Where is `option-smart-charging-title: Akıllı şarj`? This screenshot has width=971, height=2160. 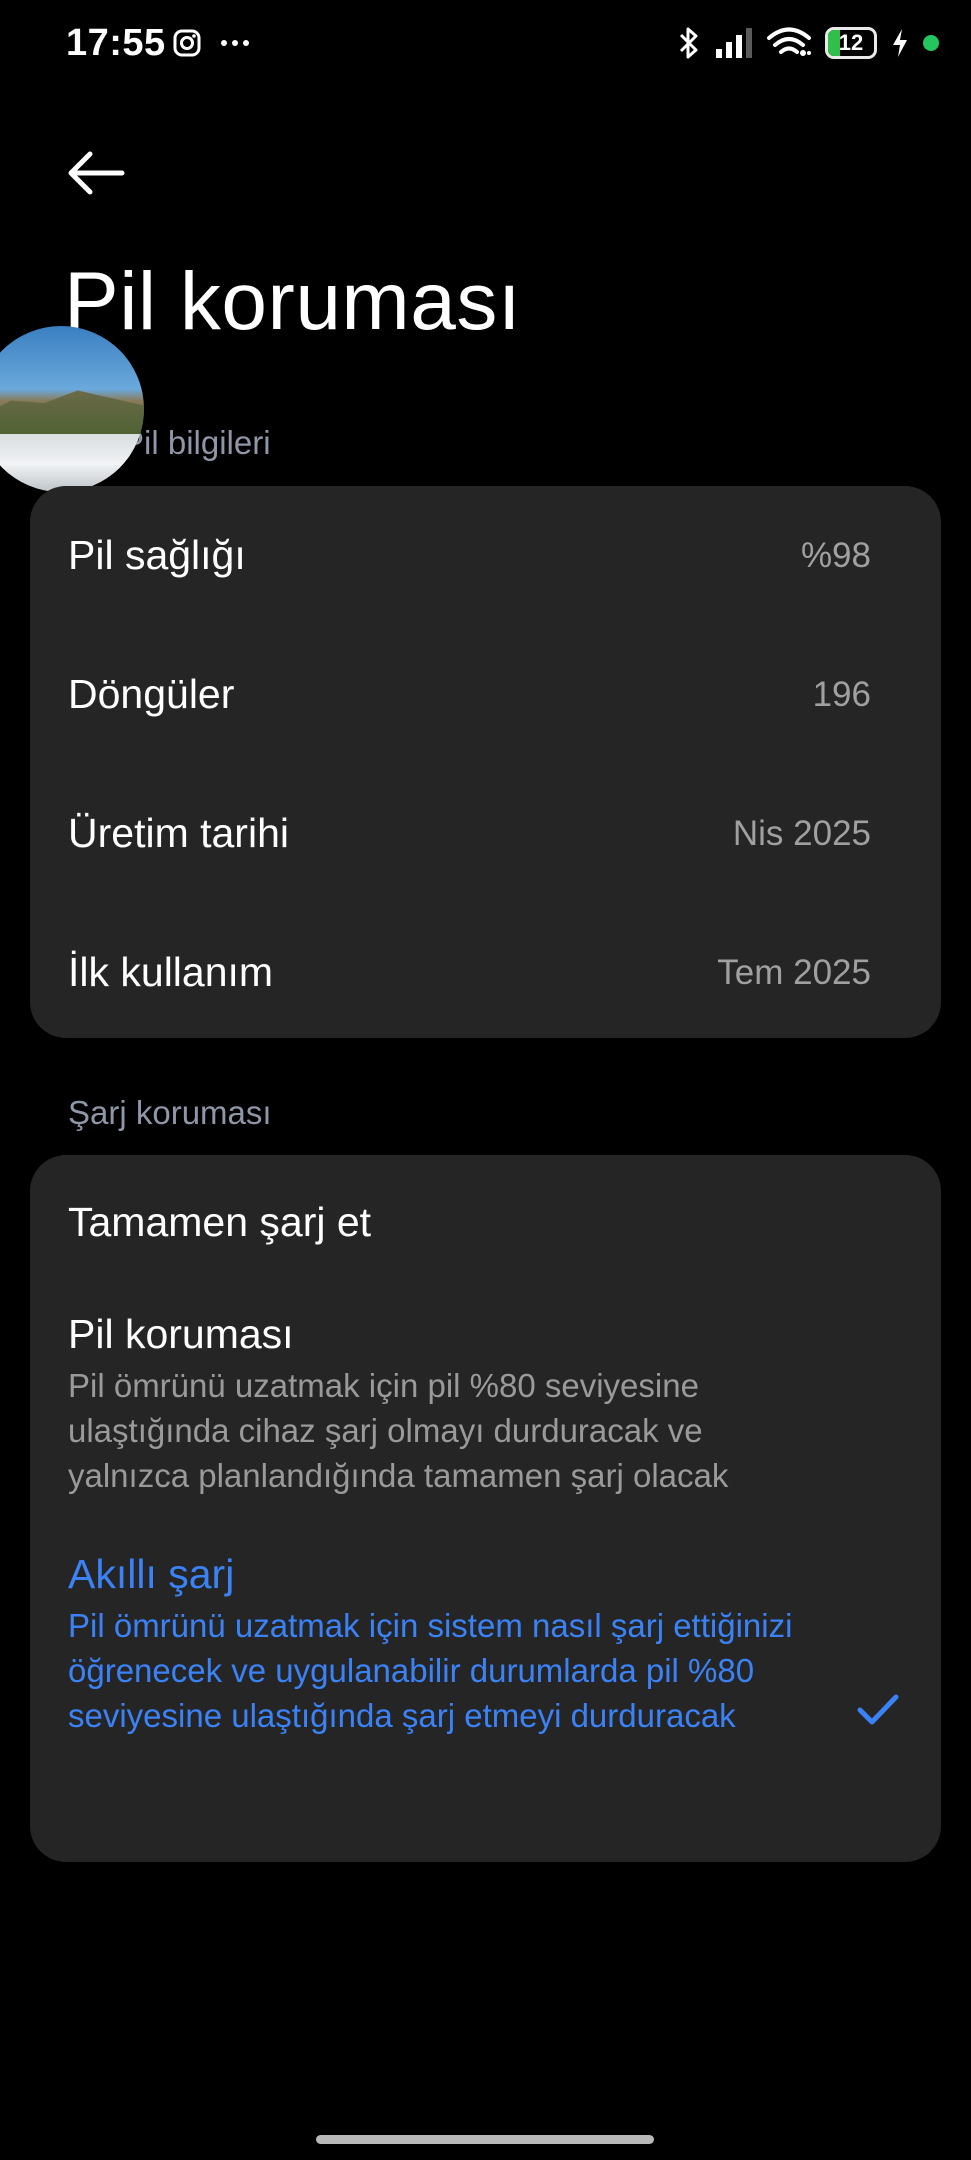
option-smart-charging-title: Akıllı şarj is located at coordinates (151, 1574).